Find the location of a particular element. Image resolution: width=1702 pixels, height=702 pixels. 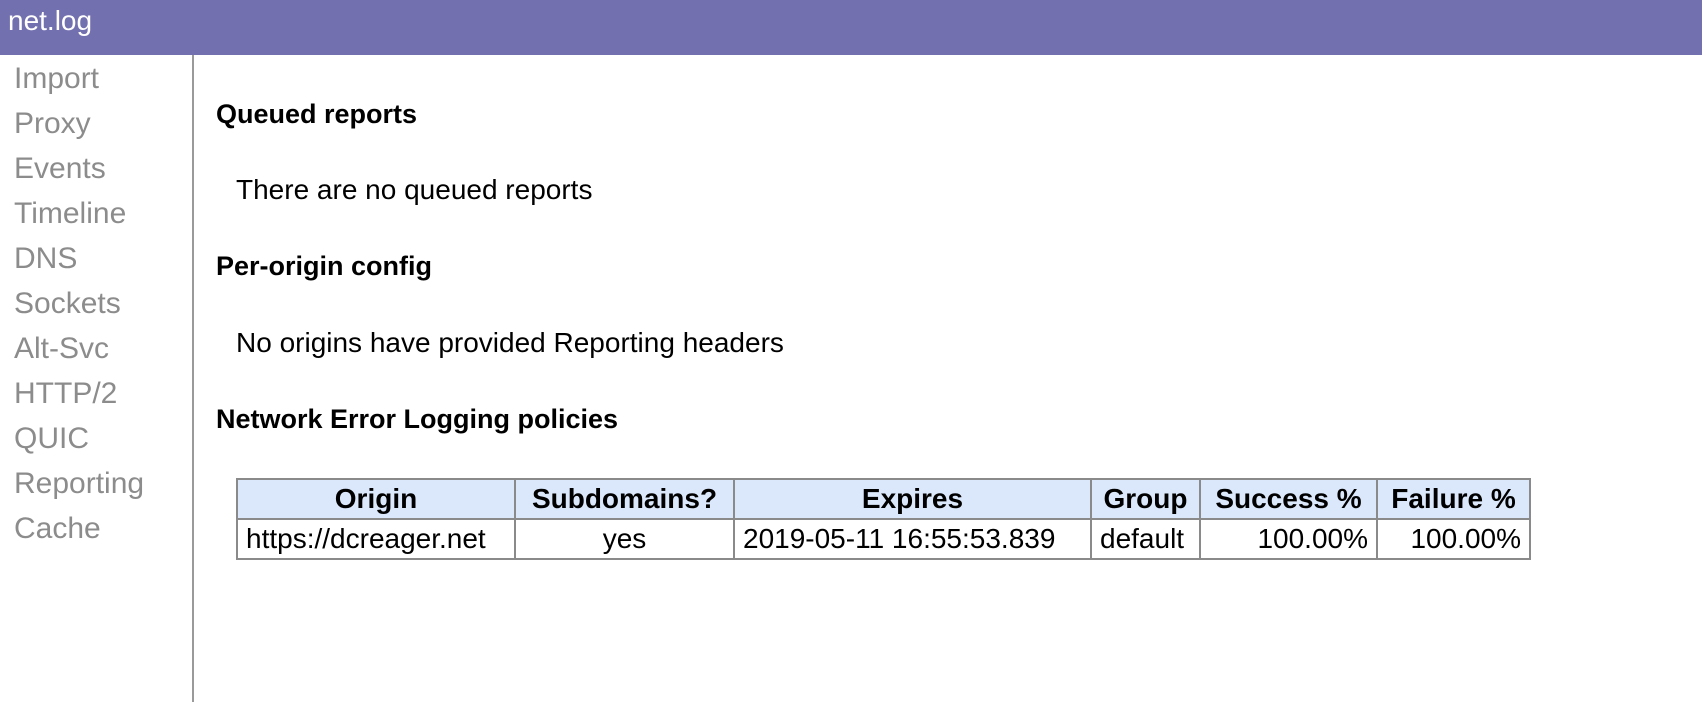

column-header-failure: Failure % is located at coordinates (1453, 499).